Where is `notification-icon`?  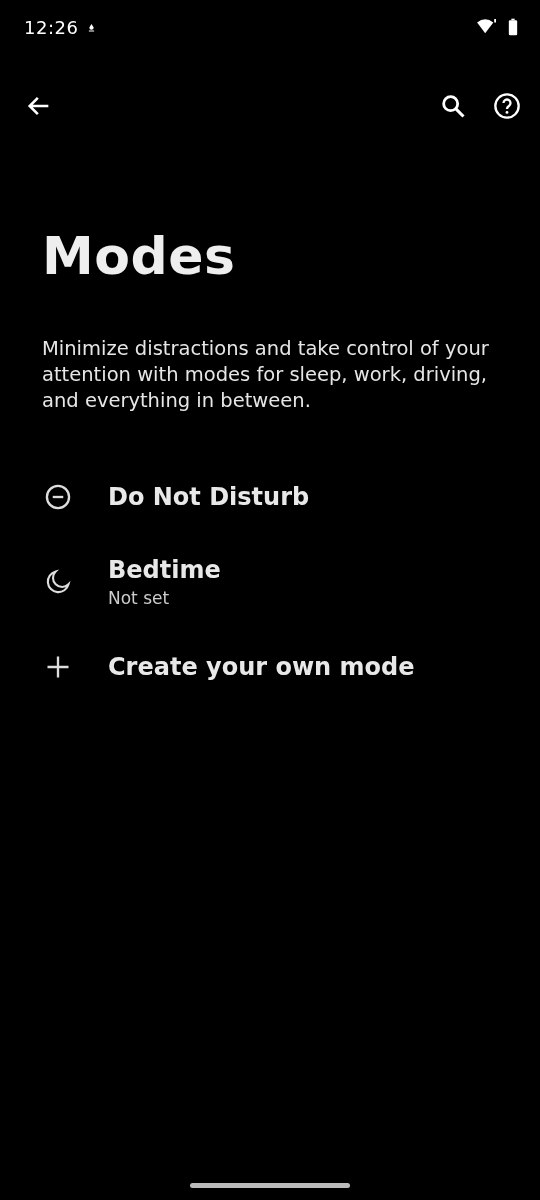
notification-icon is located at coordinates (92, 27).